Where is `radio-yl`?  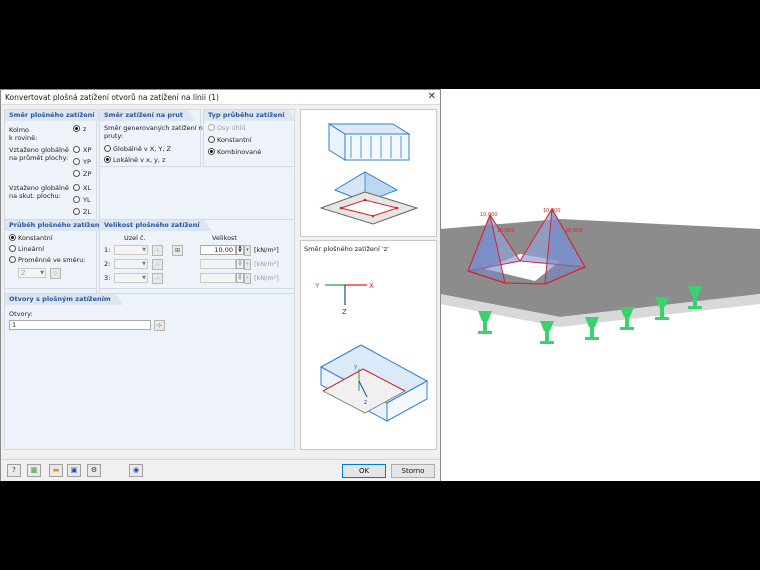 radio-yl is located at coordinates (76, 199).